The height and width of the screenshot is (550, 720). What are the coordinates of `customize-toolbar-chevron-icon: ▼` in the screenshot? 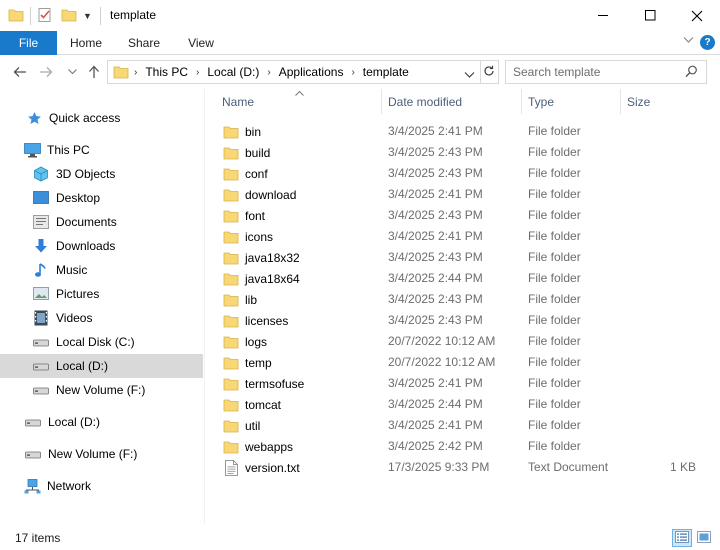 It's located at (87, 16).